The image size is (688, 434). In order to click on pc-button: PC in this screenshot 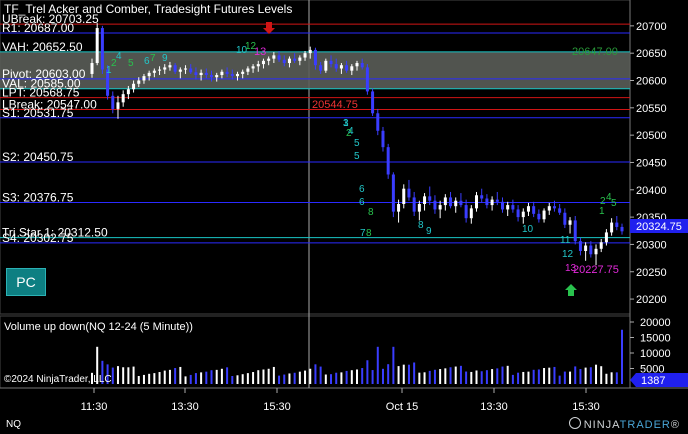, I will do `click(26, 282)`.